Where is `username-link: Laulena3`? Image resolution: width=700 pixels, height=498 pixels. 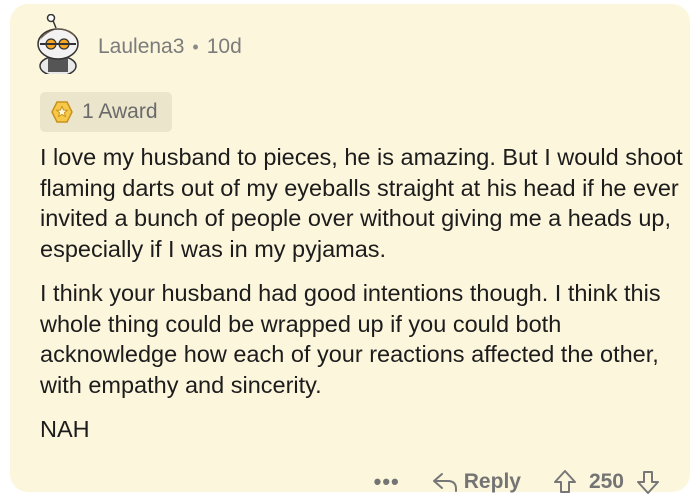 username-link: Laulena3 is located at coordinates (141, 47).